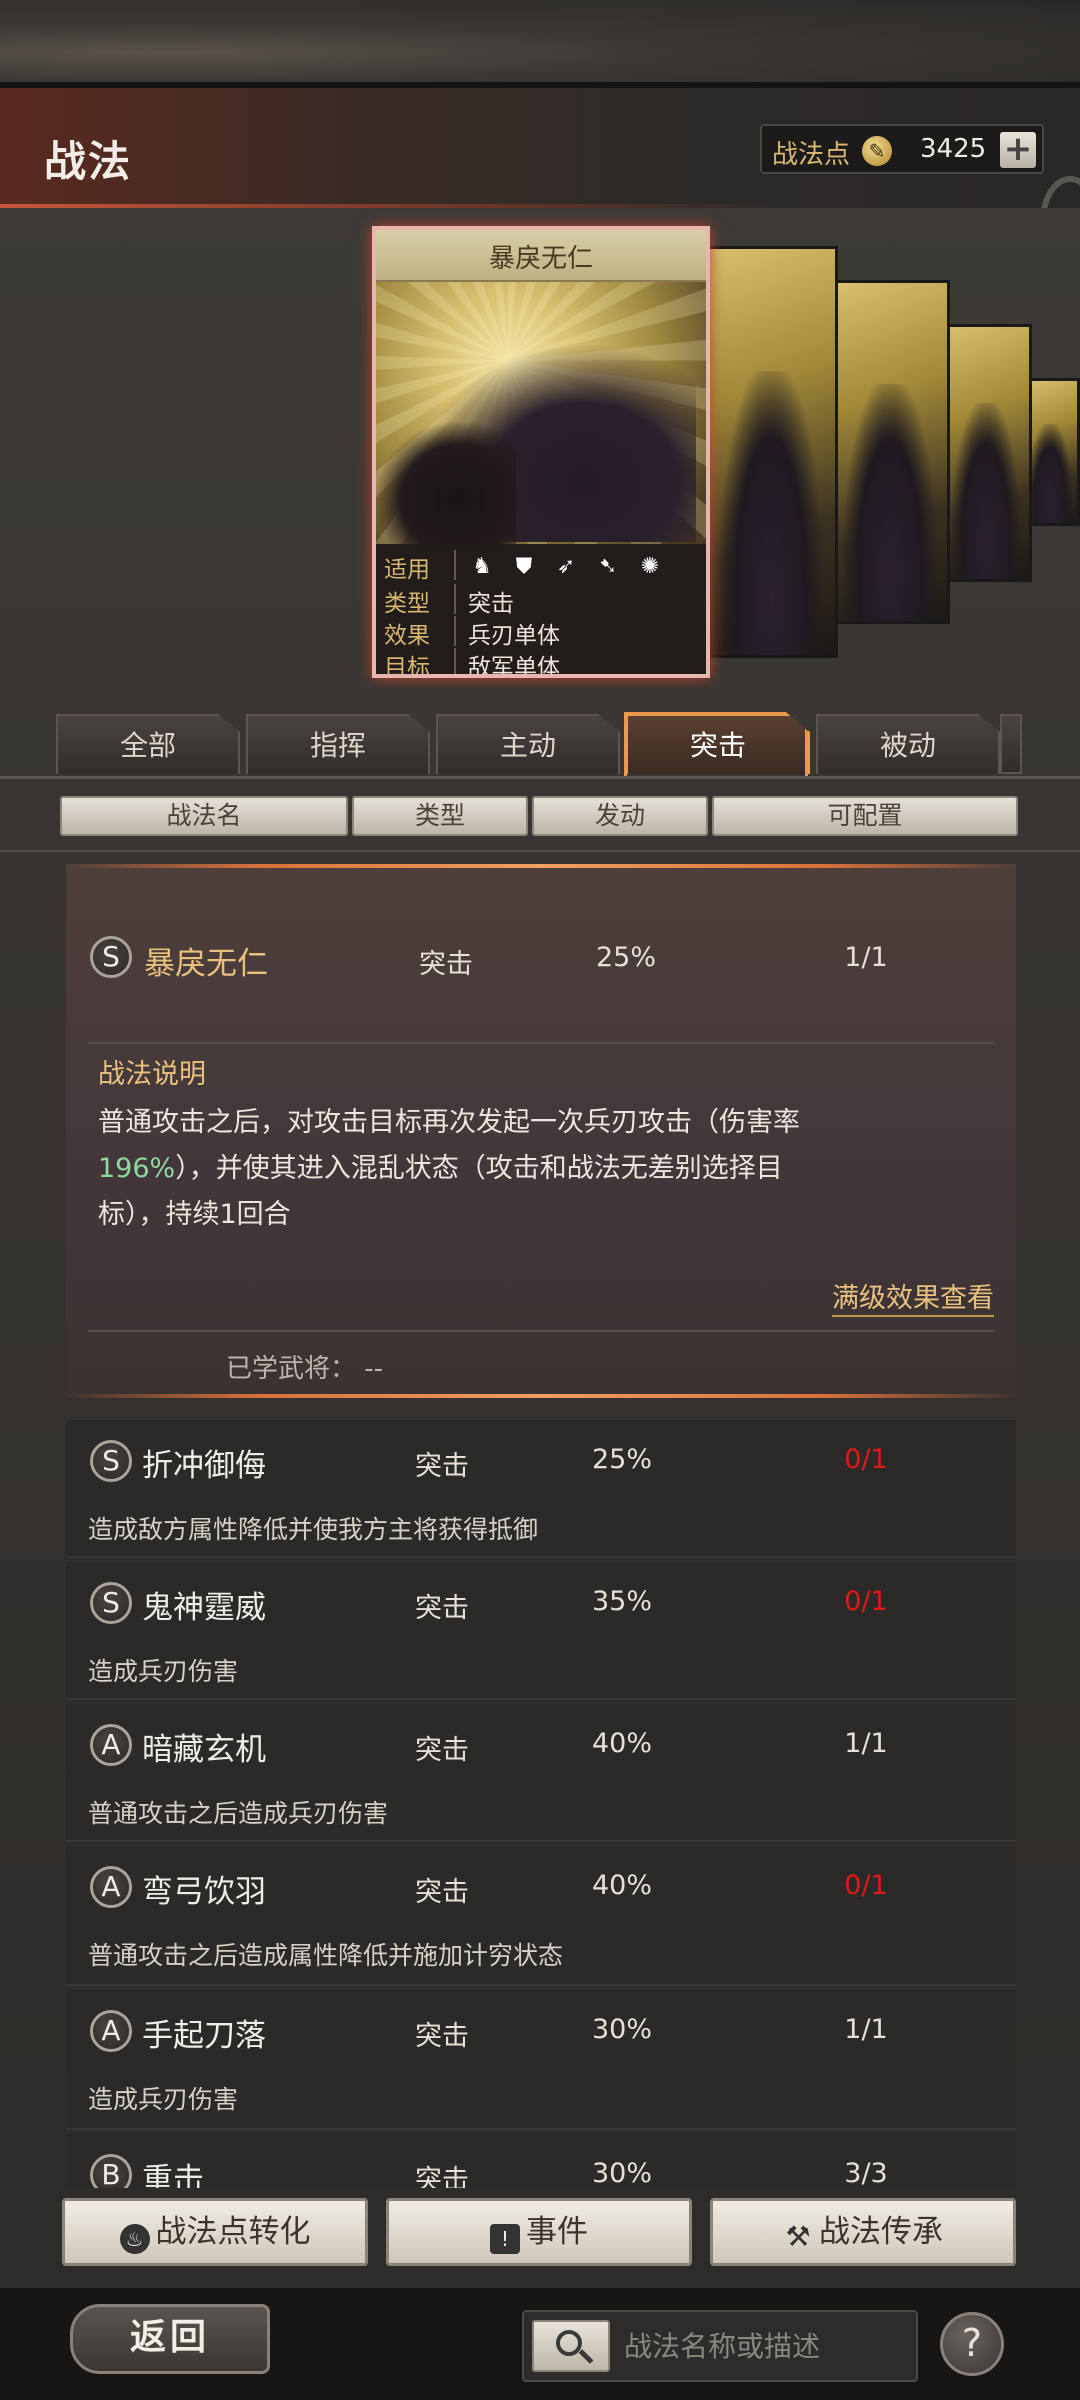  Describe the element at coordinates (621, 1885) in the screenshot. I see `tactic-rate: 40%` at that location.